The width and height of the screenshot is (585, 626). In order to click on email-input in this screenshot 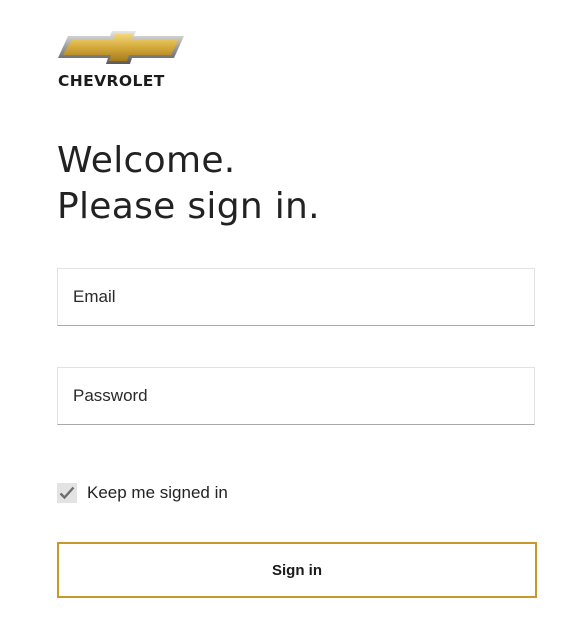, I will do `click(296, 297)`.